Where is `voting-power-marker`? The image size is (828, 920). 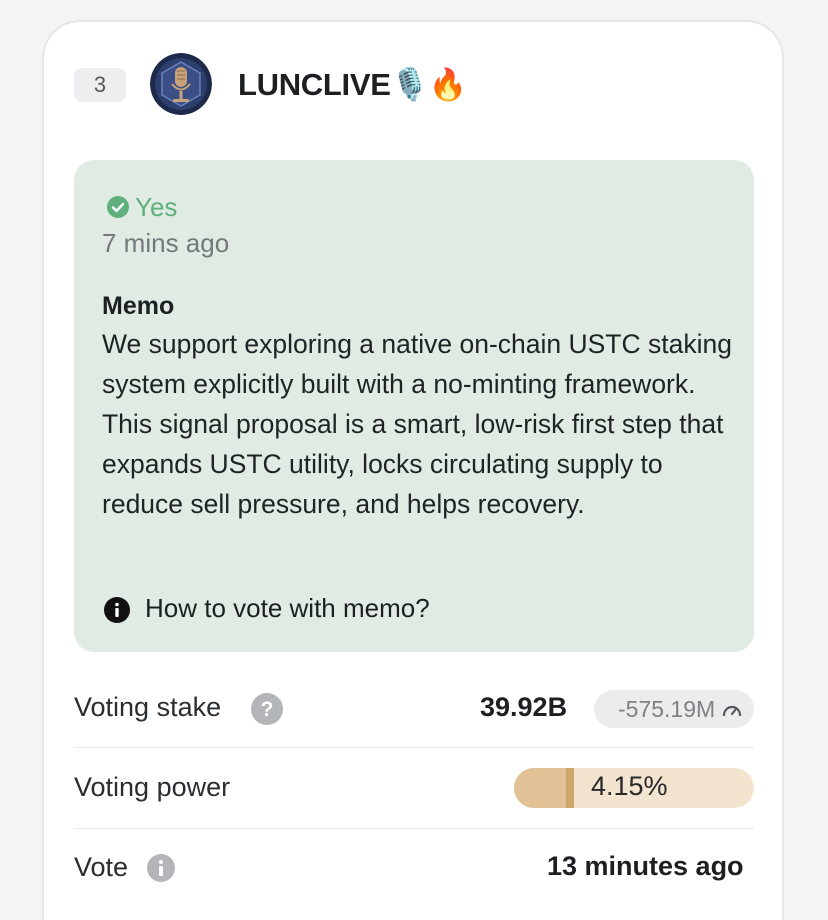
voting-power-marker is located at coordinates (570, 788).